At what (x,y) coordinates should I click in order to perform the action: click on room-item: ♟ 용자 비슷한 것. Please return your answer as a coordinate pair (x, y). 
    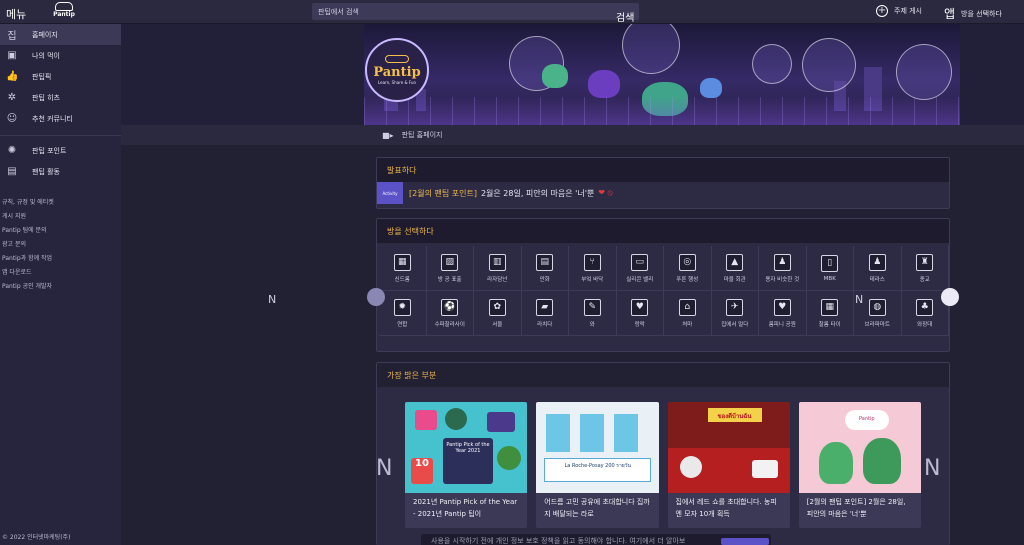
    Looking at the image, I should click on (783, 268).